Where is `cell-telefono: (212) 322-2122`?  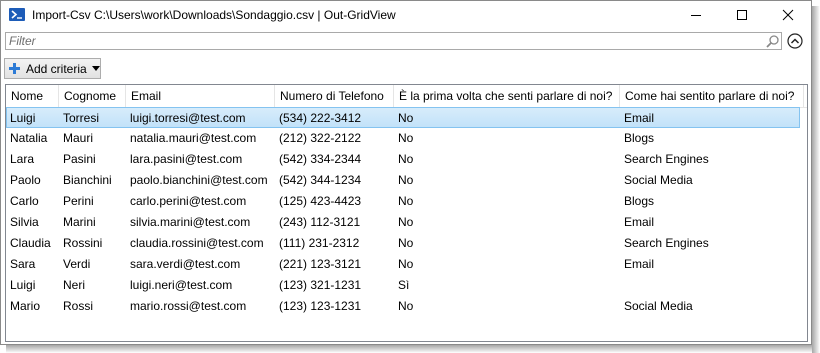
cell-telefono: (212) 322-2122 is located at coordinates (320, 138).